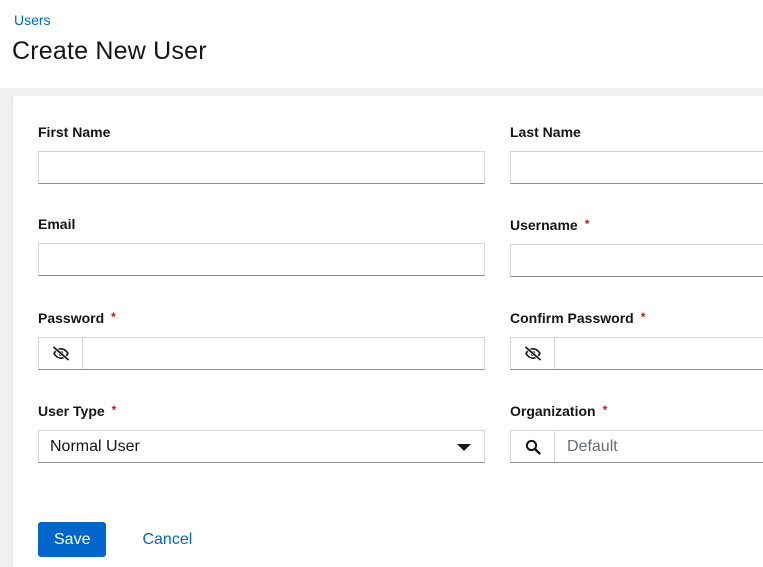 The height and width of the screenshot is (567, 763). I want to click on password-field-group: Password *, so click(261, 338).